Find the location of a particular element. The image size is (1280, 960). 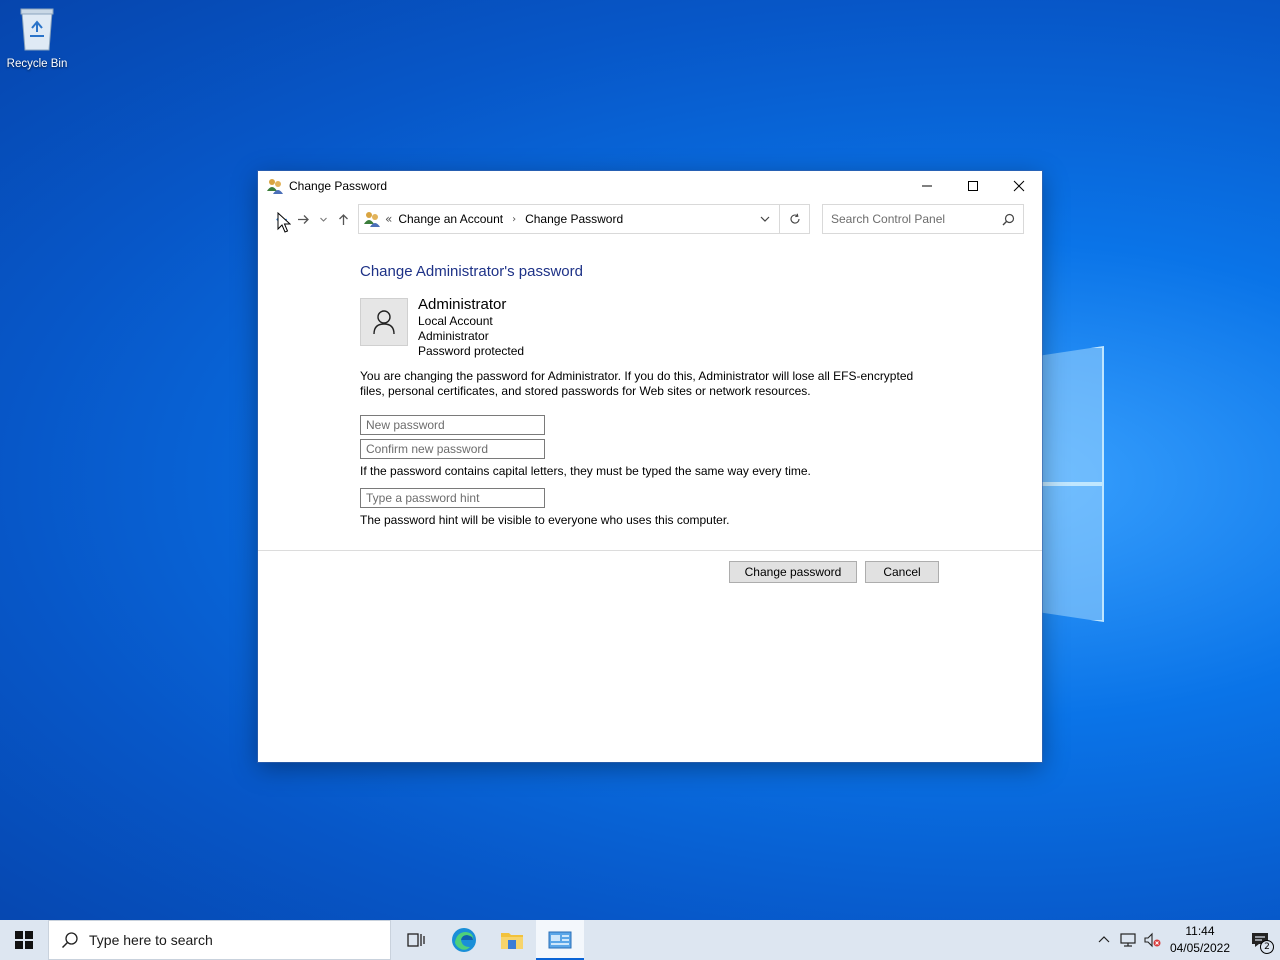

search-control-panel is located at coordinates (923, 219).